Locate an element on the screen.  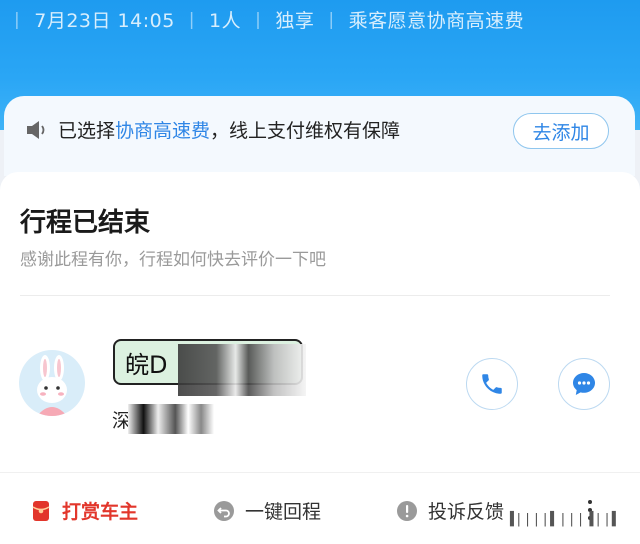
trip-meta: | 7月23日 14:05 | 1人 | 独享 | 乘客愿意协商高速费 is located at coordinates (320, 19).